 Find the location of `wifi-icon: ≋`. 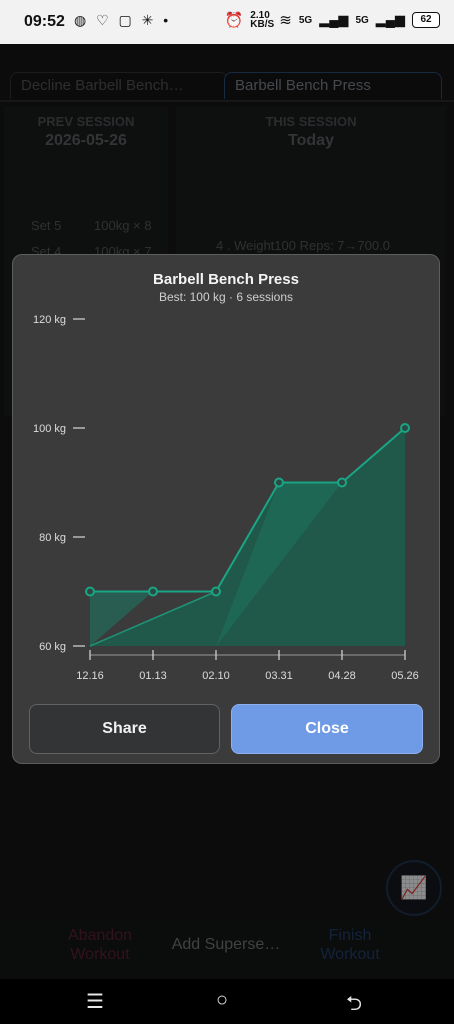

wifi-icon: ≋ is located at coordinates (285, 20).